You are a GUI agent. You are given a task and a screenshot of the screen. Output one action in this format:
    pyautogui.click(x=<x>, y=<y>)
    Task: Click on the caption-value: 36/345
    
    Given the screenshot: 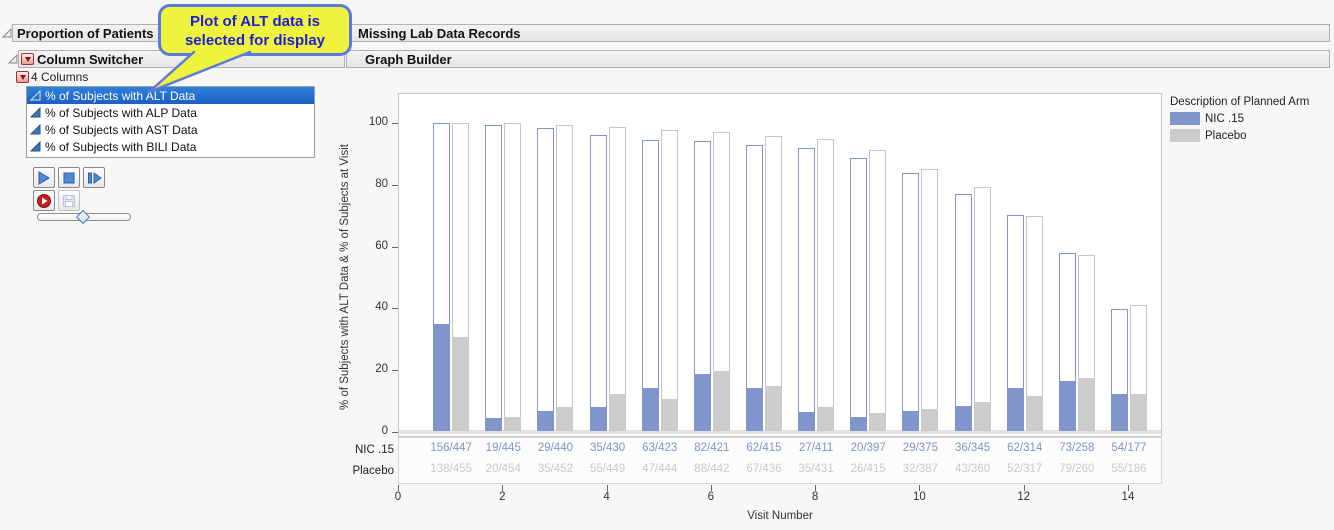 What is the action you would take?
    pyautogui.click(x=972, y=448)
    